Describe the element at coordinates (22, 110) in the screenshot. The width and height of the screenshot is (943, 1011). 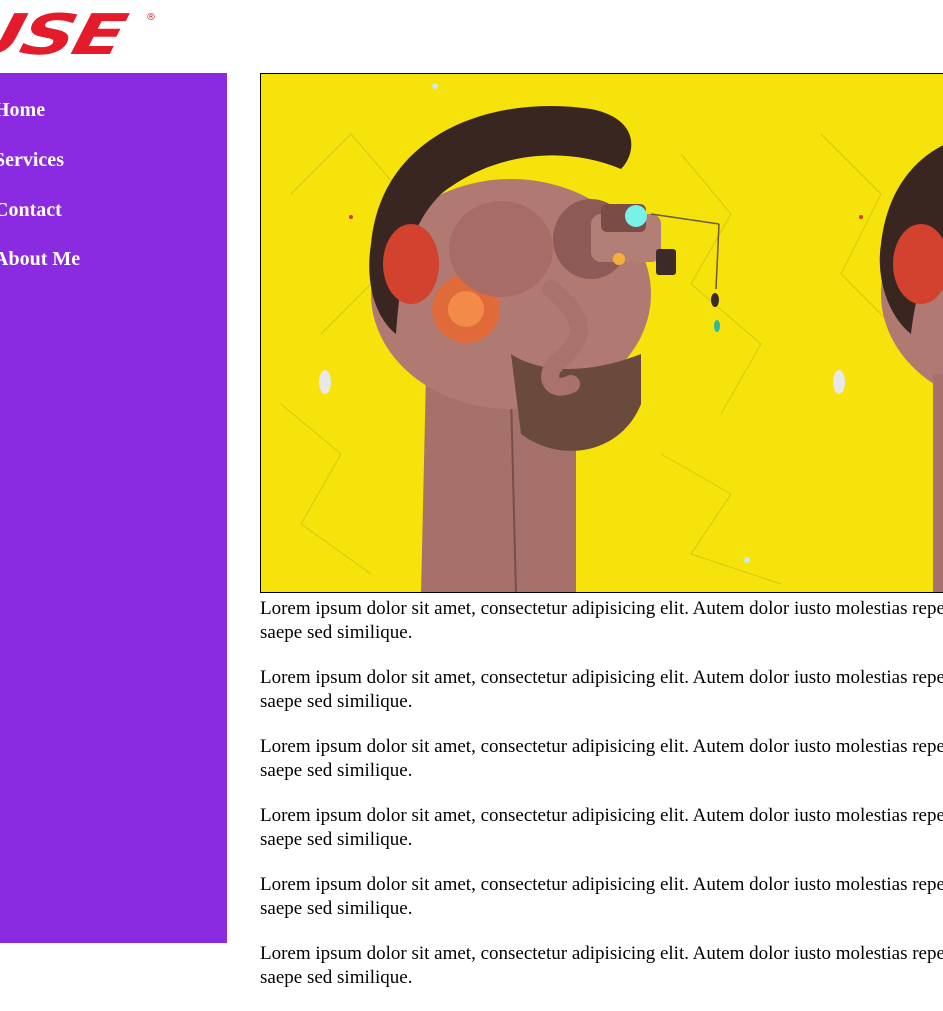
I see `sidebar-item-home: Home` at that location.